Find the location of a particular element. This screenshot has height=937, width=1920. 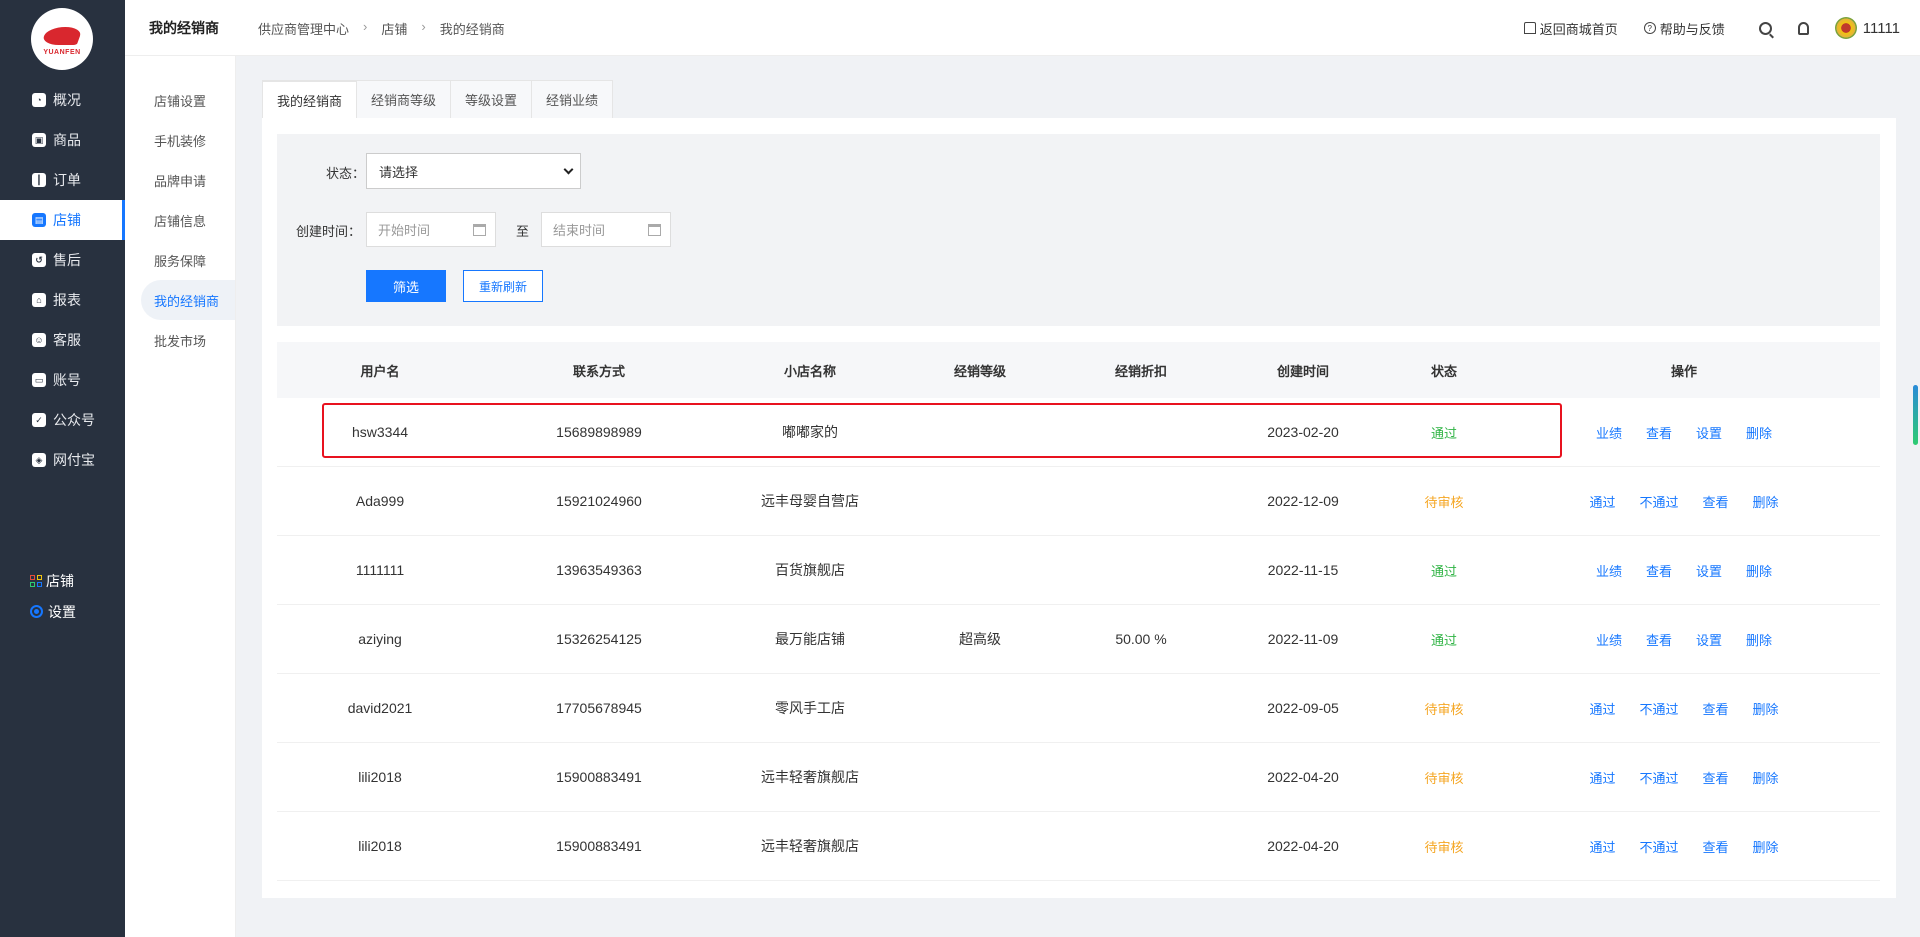

sidebar-item-wangfubao: ◈ 网付宝 is located at coordinates (62, 460).